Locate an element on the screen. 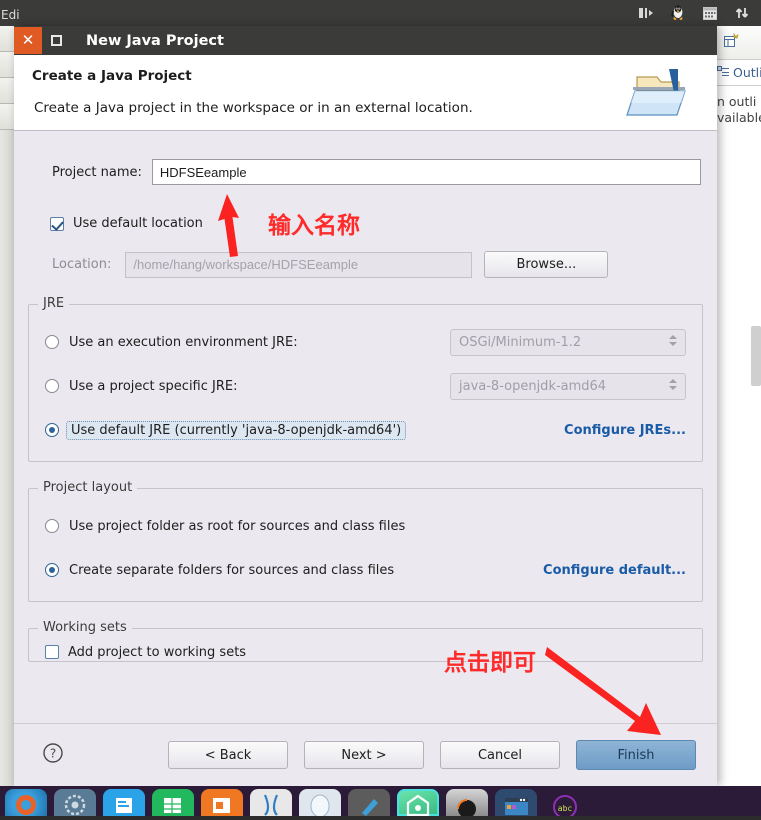  finish-button: Finish is located at coordinates (636, 755).